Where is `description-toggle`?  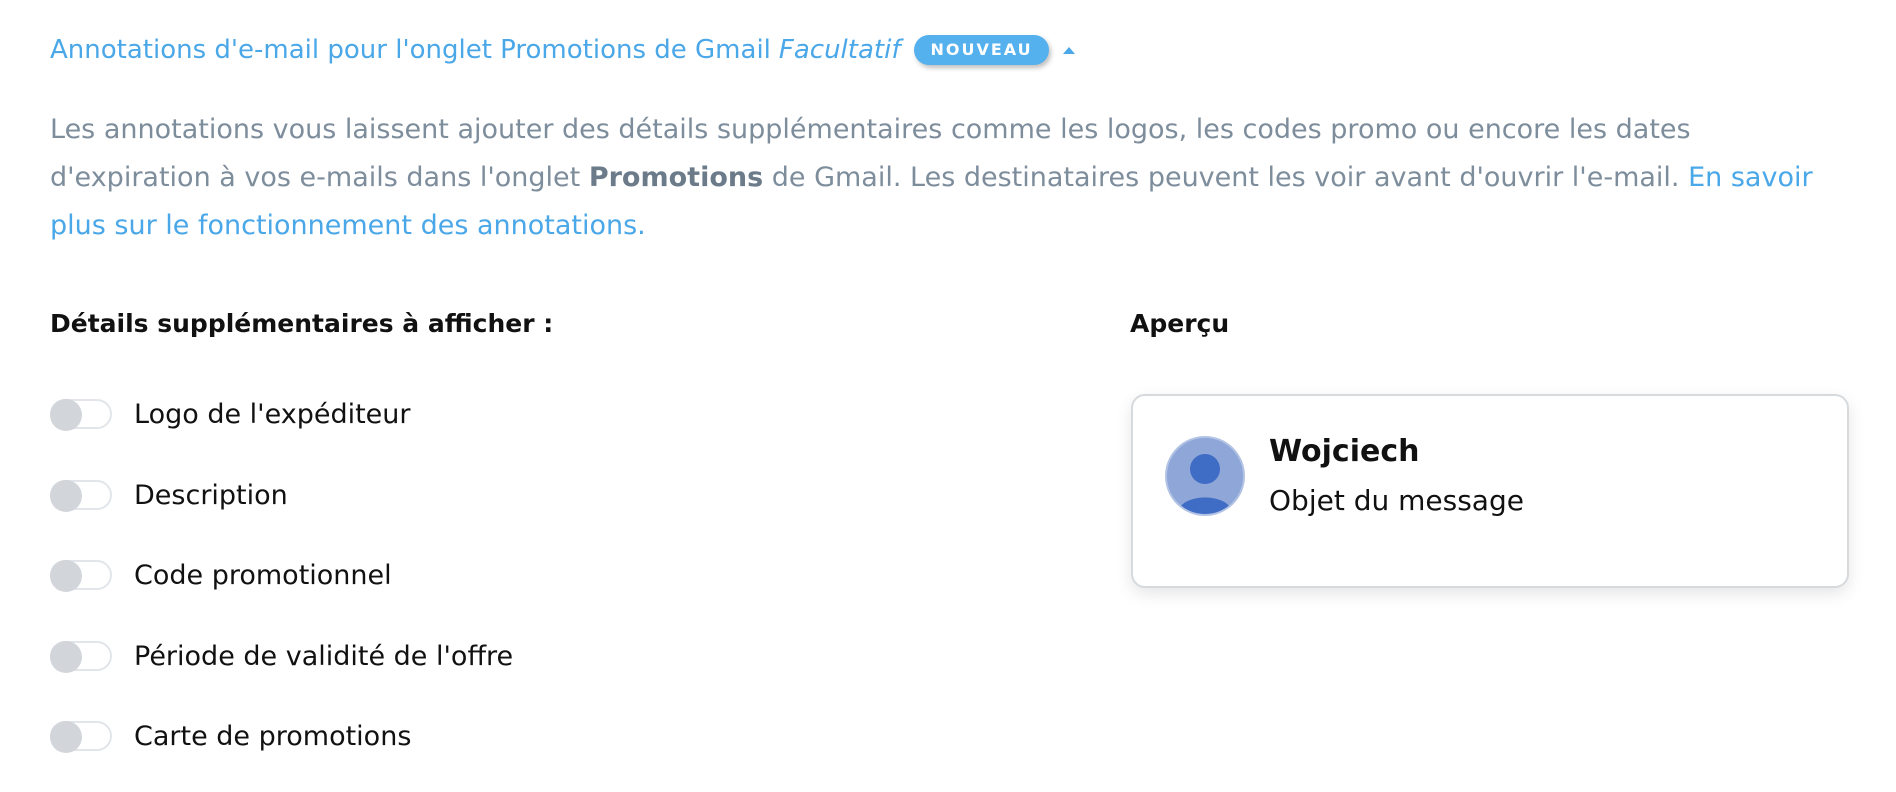 description-toggle is located at coordinates (81, 496).